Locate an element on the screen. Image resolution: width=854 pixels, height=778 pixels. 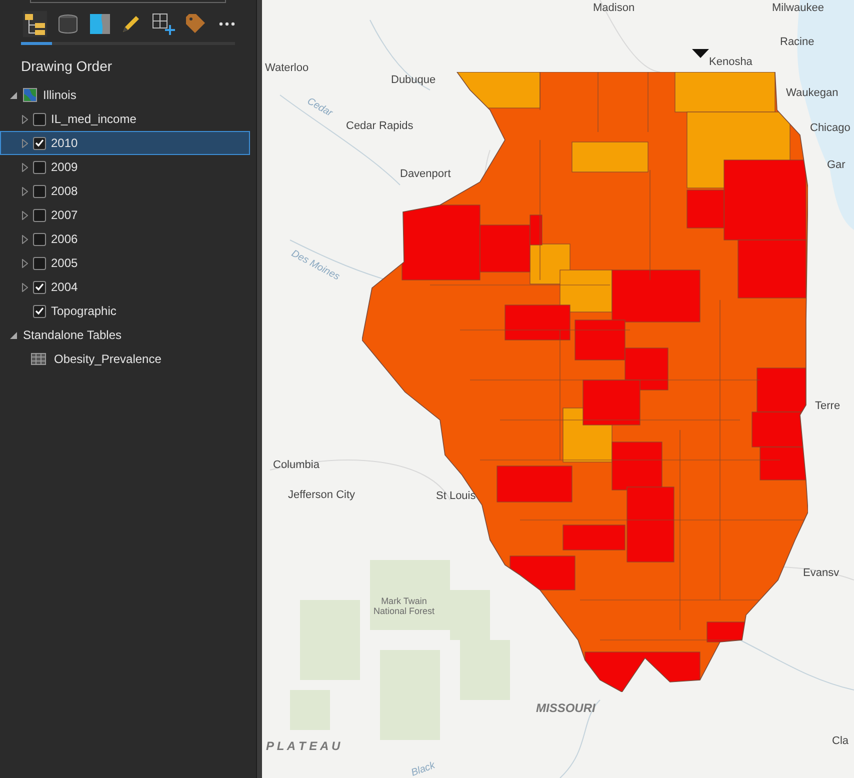
more-icon is located at coordinates (227, 24).